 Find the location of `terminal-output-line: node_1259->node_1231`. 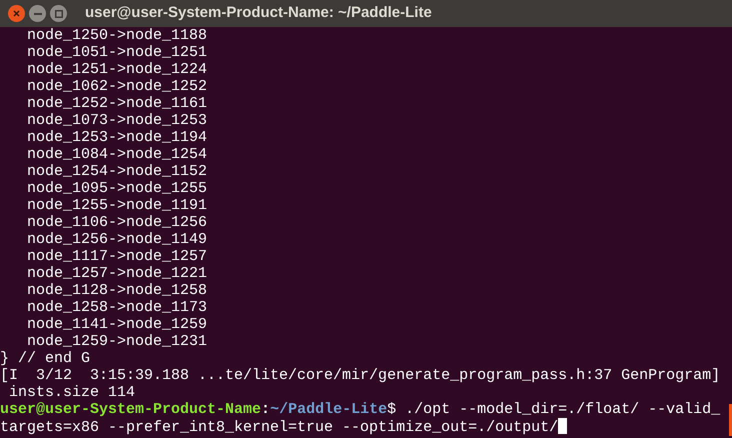

terminal-output-line: node_1259->node_1231 is located at coordinates (117, 341).